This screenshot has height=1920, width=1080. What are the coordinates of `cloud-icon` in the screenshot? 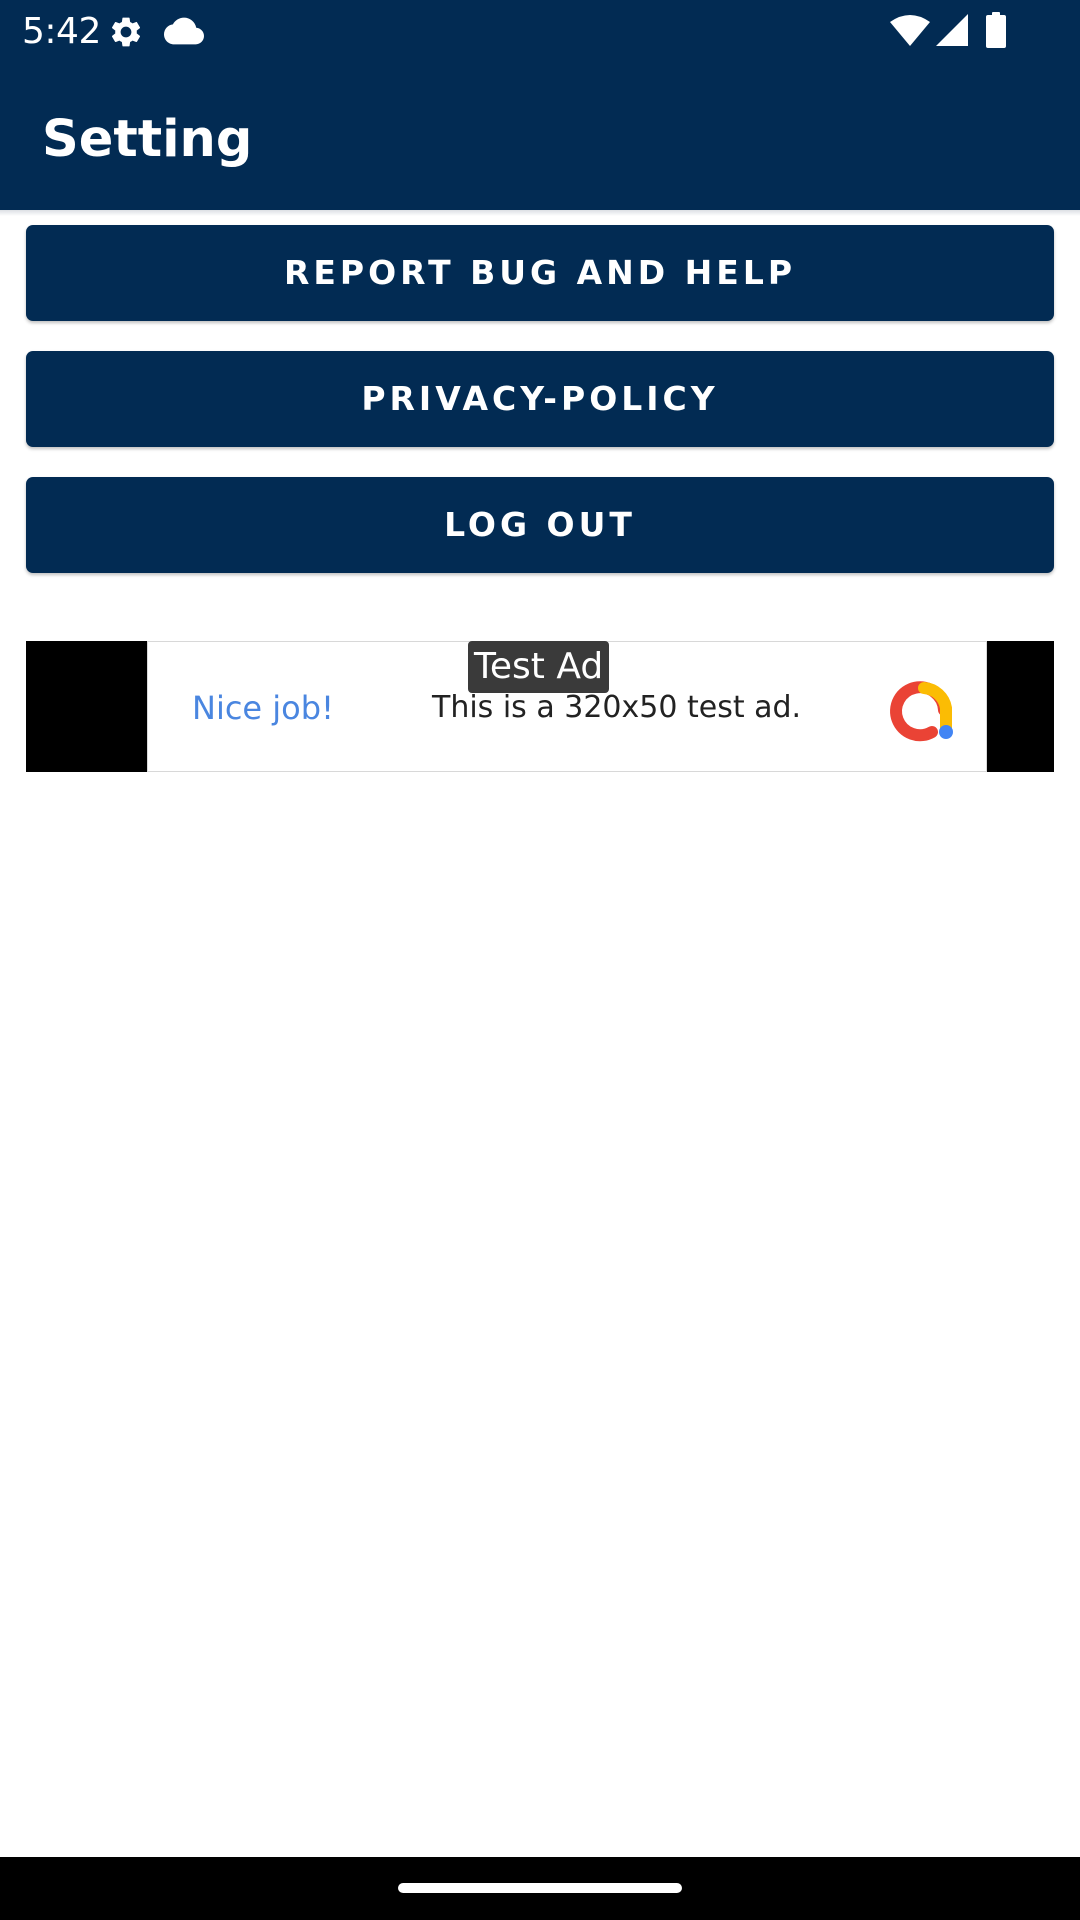 It's located at (184, 31).